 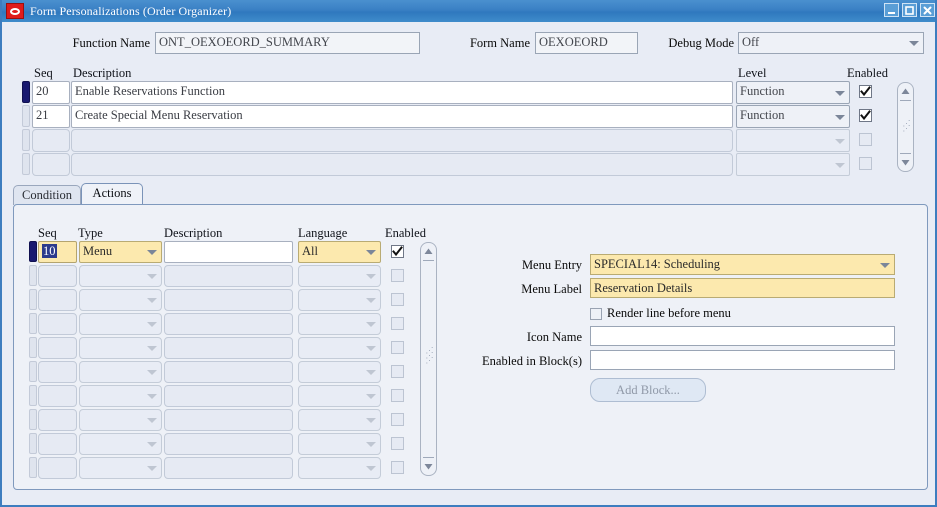 What do you see at coordinates (891, 10) in the screenshot?
I see `minimize-button` at bounding box center [891, 10].